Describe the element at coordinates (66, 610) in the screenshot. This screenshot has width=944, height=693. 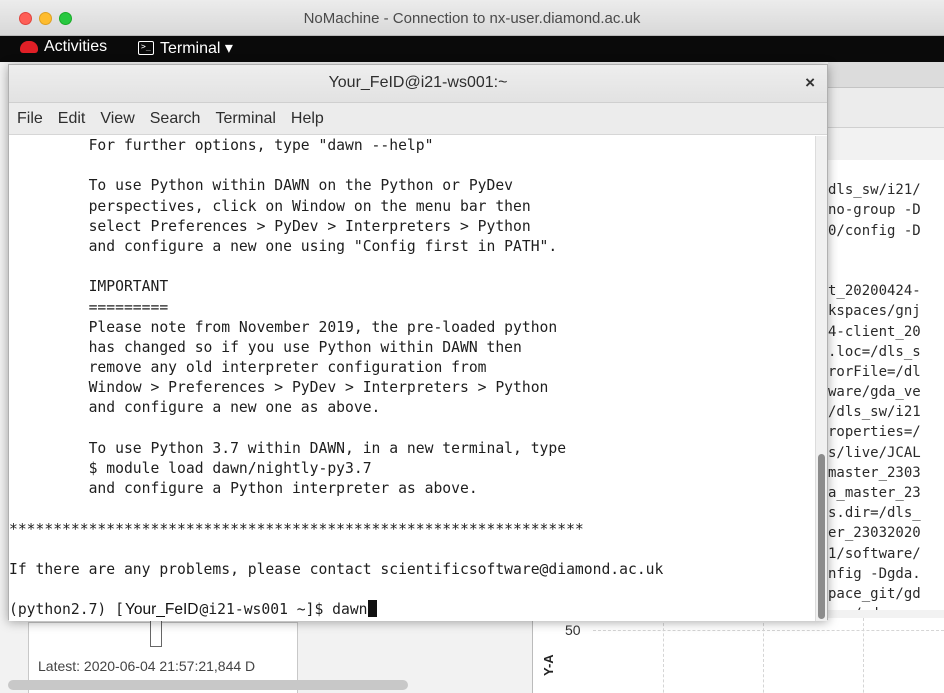
I see `prompt-prefix: (python2.7) [` at that location.